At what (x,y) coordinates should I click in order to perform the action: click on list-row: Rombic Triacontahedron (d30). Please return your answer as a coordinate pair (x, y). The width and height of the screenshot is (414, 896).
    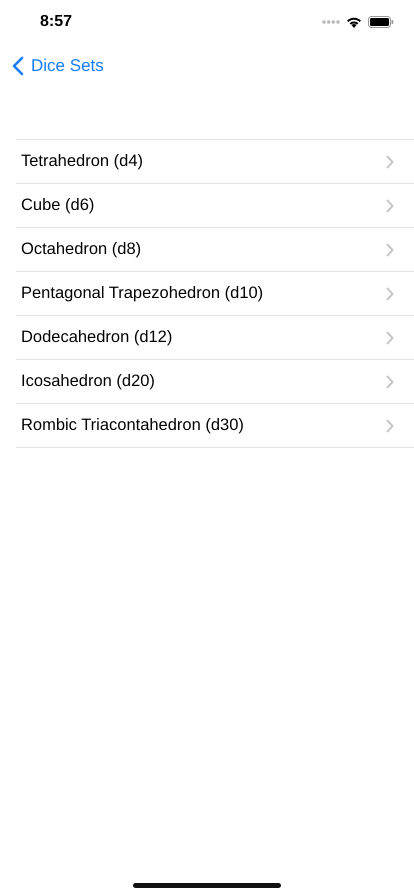
    Looking at the image, I should click on (215, 426).